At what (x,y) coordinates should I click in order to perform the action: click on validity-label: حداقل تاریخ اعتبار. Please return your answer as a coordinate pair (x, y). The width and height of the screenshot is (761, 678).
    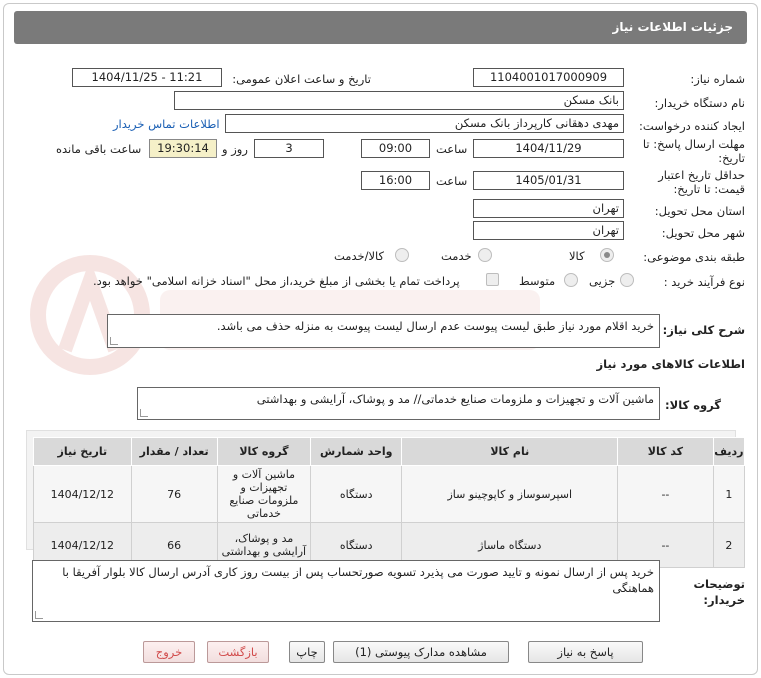
    Looking at the image, I should click on (701, 175).